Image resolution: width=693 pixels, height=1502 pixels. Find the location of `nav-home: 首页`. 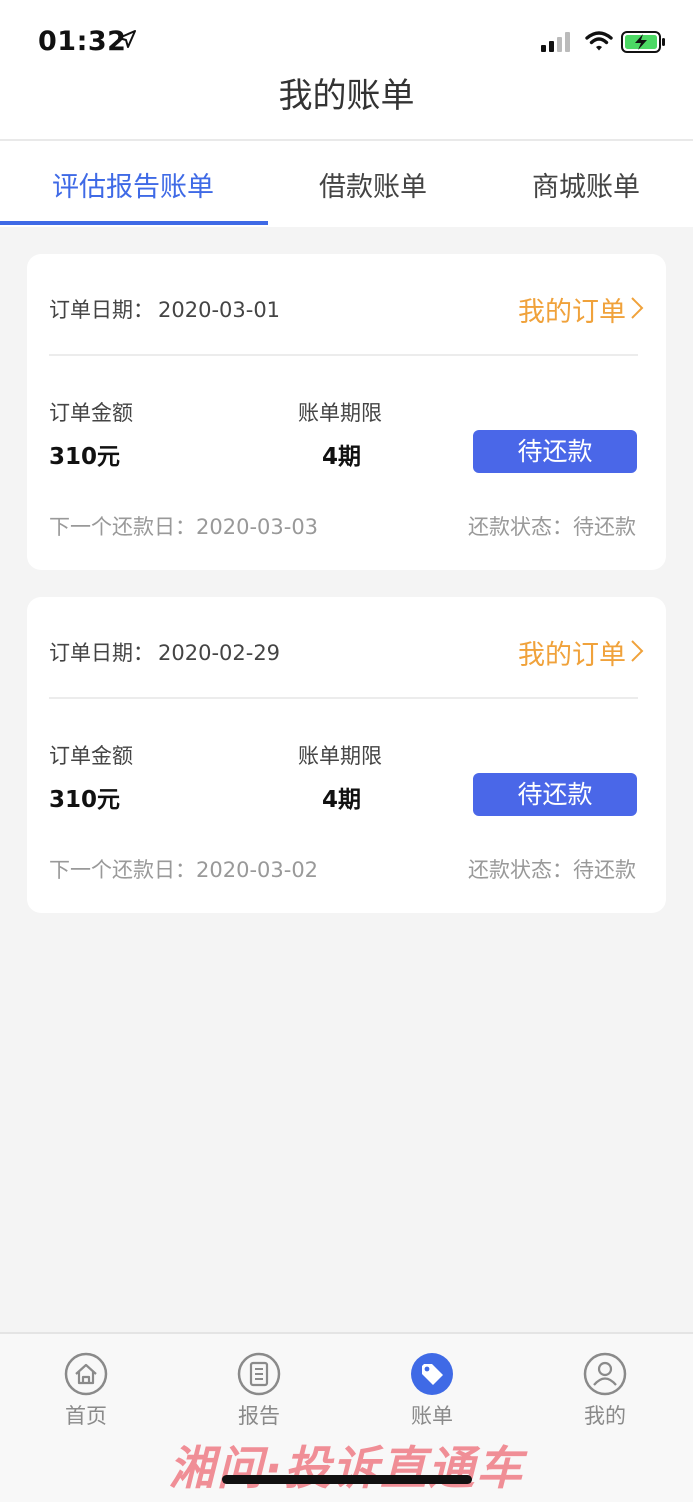

nav-home: 首页 is located at coordinates (86, 1391).